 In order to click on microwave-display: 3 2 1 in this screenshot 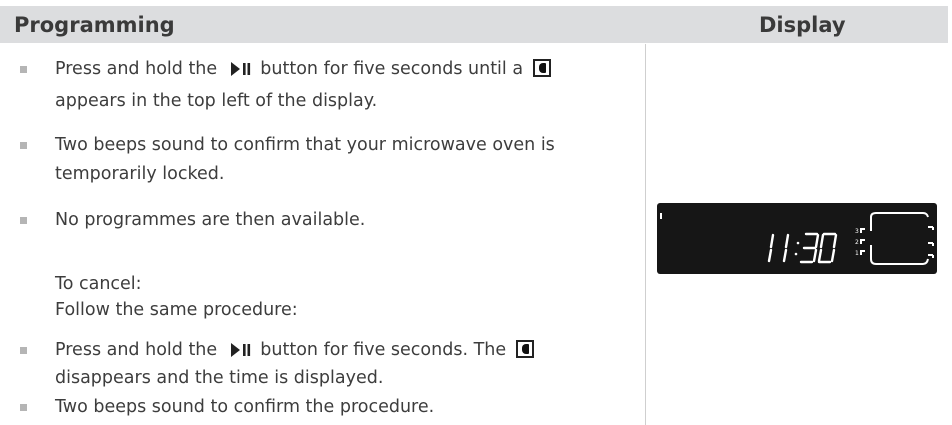, I will do `click(797, 238)`.